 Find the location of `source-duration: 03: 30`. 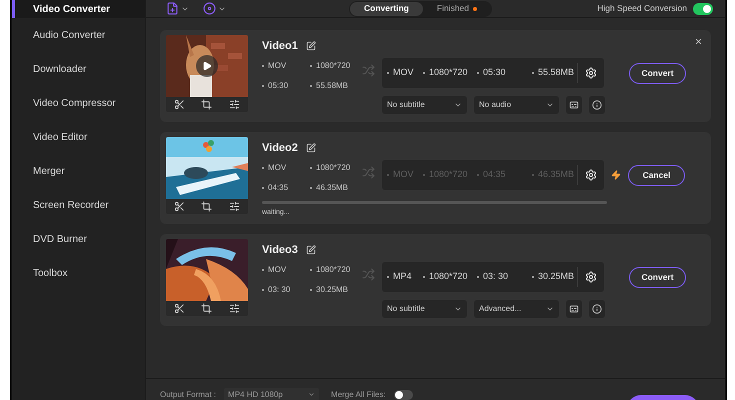

source-duration: 03: 30 is located at coordinates (279, 290).